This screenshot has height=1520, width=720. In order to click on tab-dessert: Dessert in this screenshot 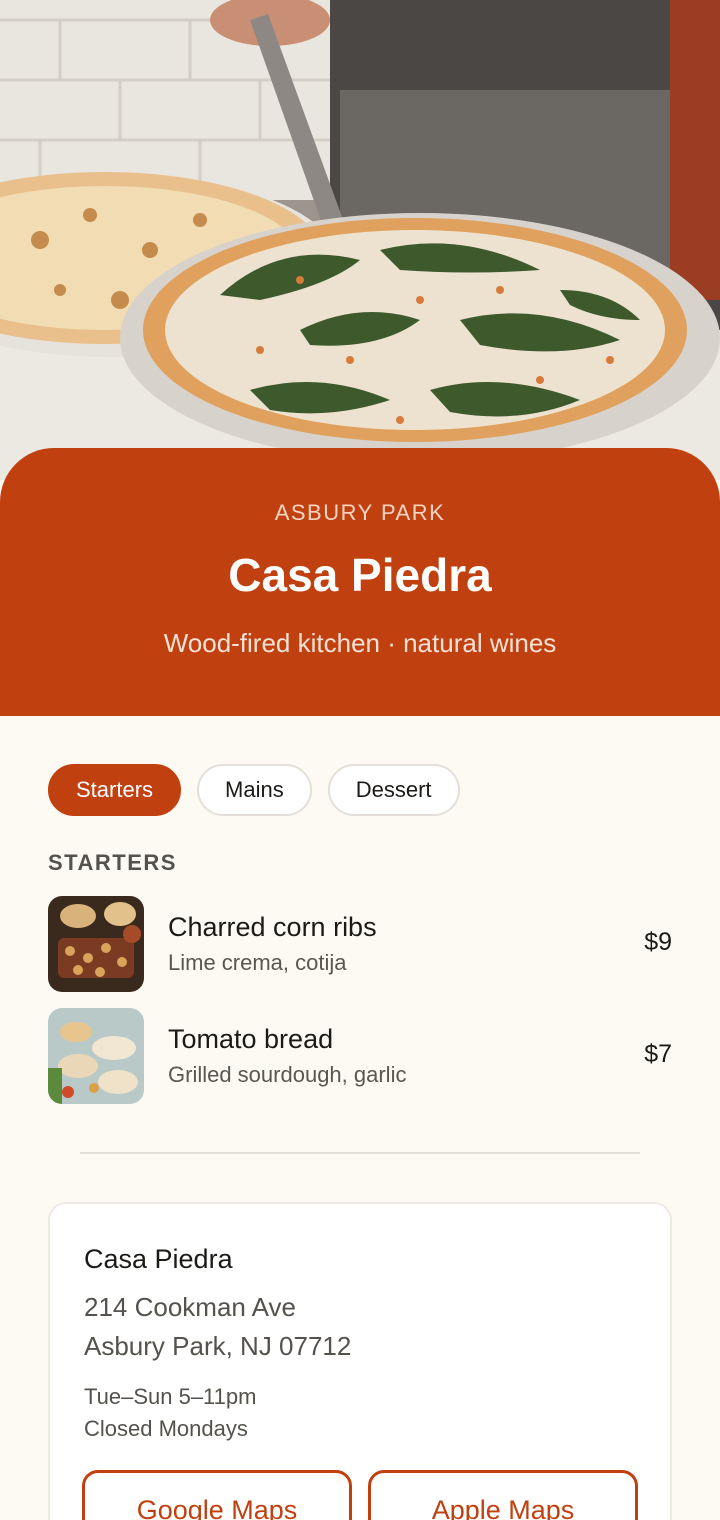, I will do `click(393, 790)`.